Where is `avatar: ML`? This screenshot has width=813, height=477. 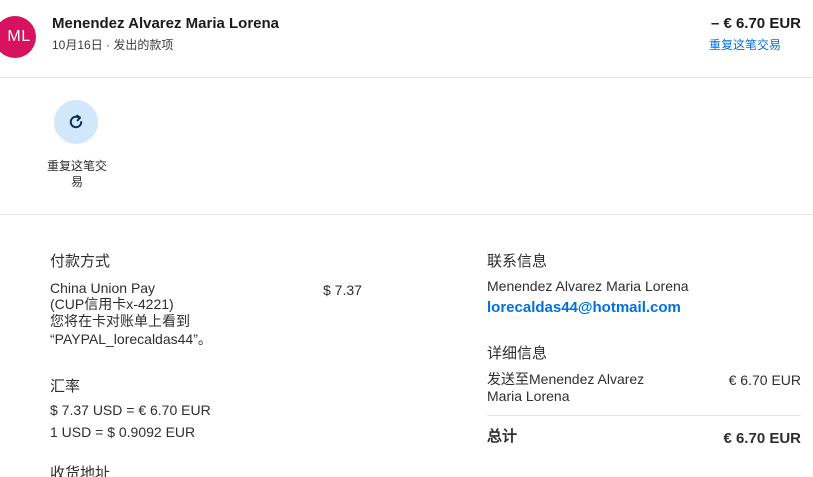 avatar: ML is located at coordinates (18, 37).